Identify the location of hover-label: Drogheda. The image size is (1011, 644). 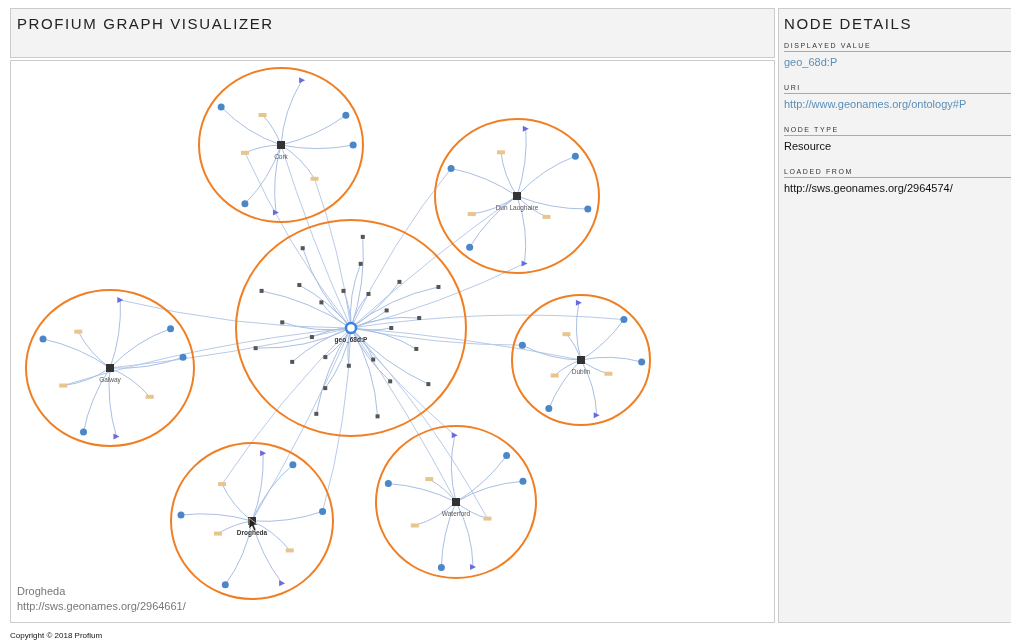
(42, 591).